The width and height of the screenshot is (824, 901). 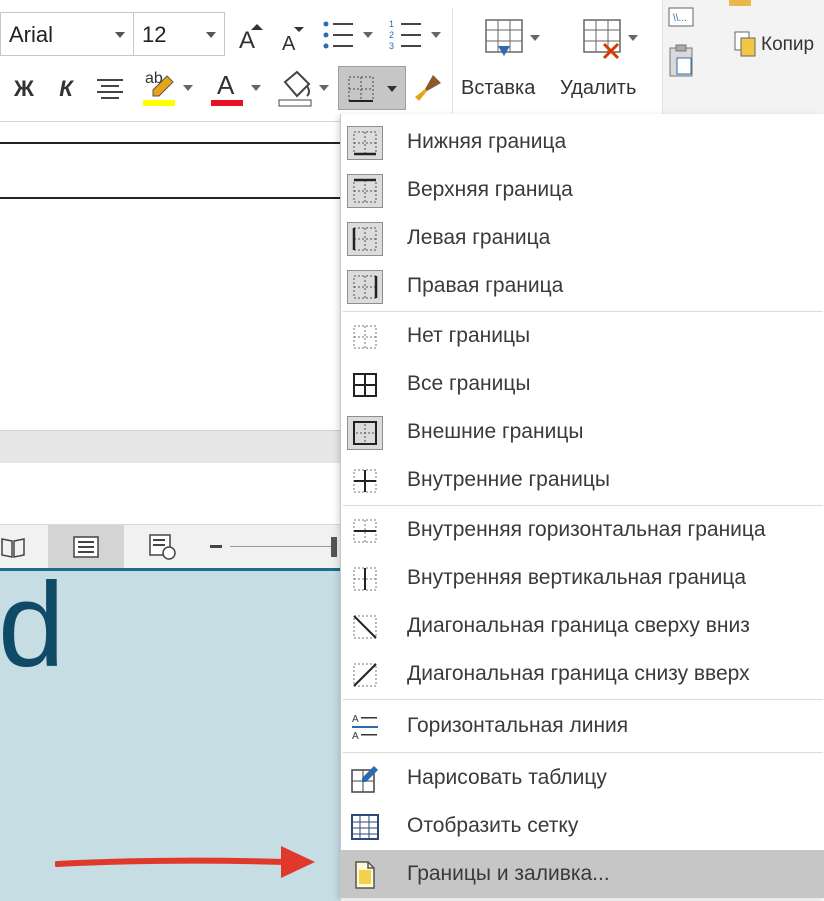 I want to click on menu-item-view-gridlines: Отобразить сетку, so click(x=582, y=826).